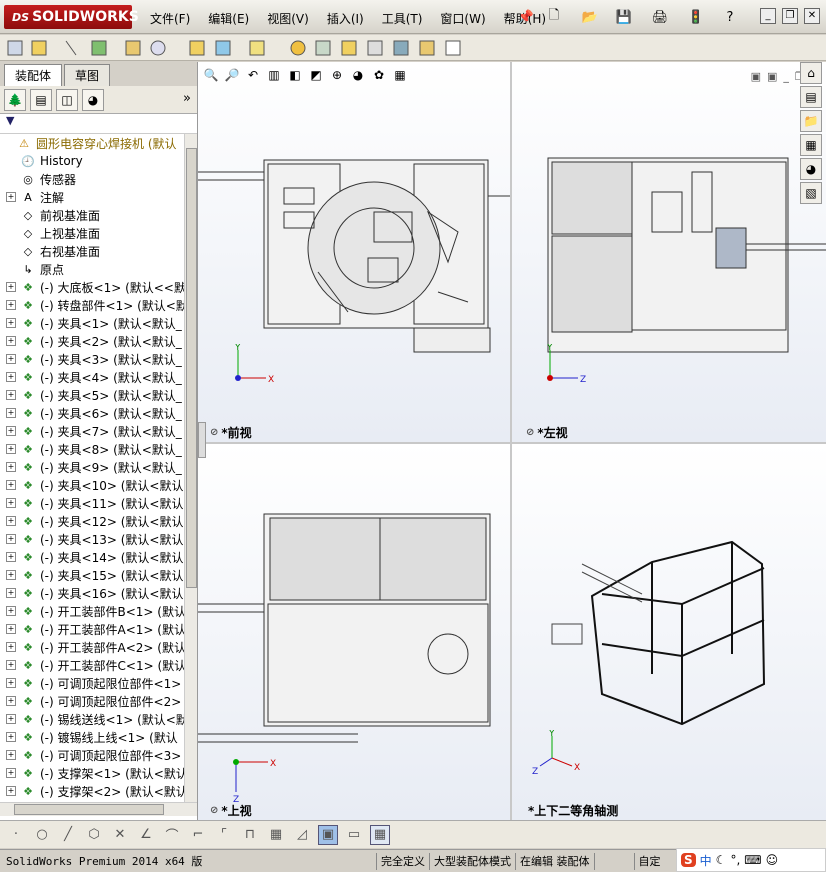  I want to click on tree-item: ◇ 右视基准面, so click(92, 251).